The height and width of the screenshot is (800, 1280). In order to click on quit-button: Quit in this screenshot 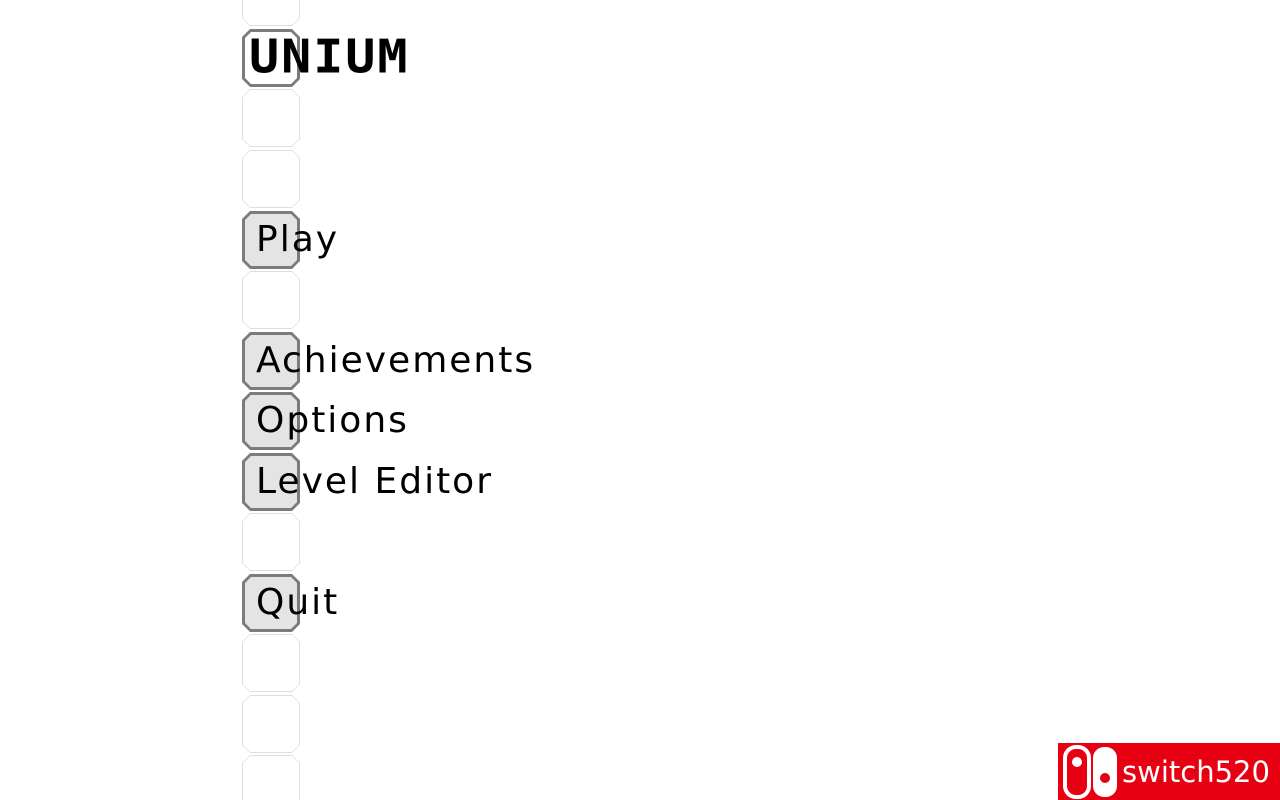, I will do `click(297, 603)`.